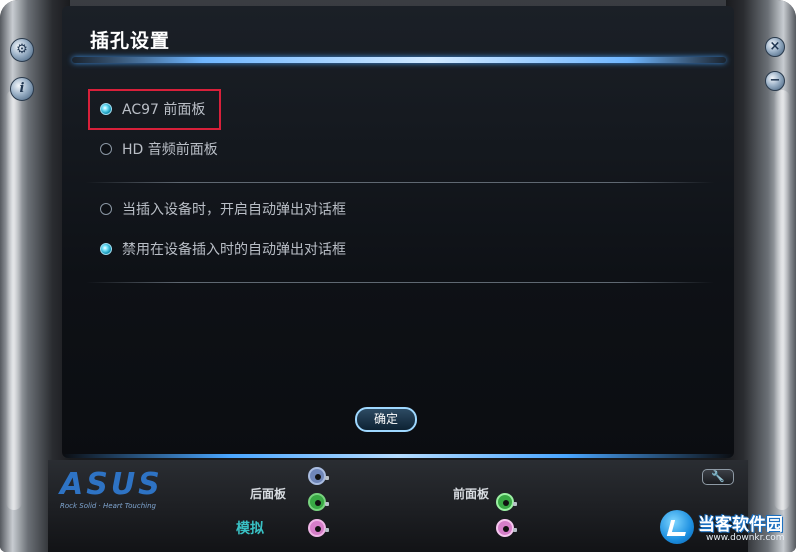  Describe the element at coordinates (130, 41) in the screenshot. I see `dialog-title: 插孔设置` at that location.